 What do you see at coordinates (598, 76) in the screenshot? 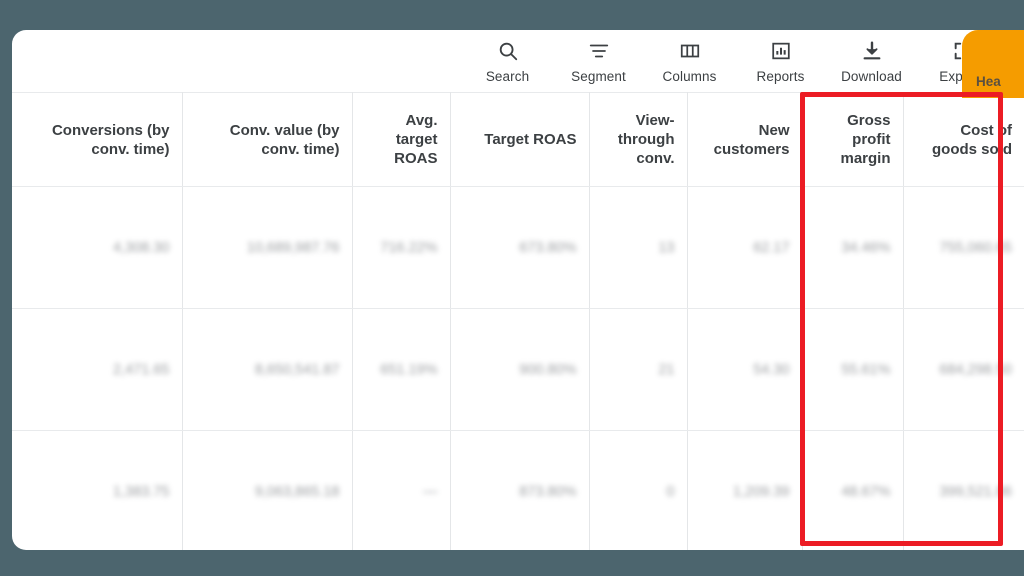
I see `toolbar-label-segment: Segment` at bounding box center [598, 76].